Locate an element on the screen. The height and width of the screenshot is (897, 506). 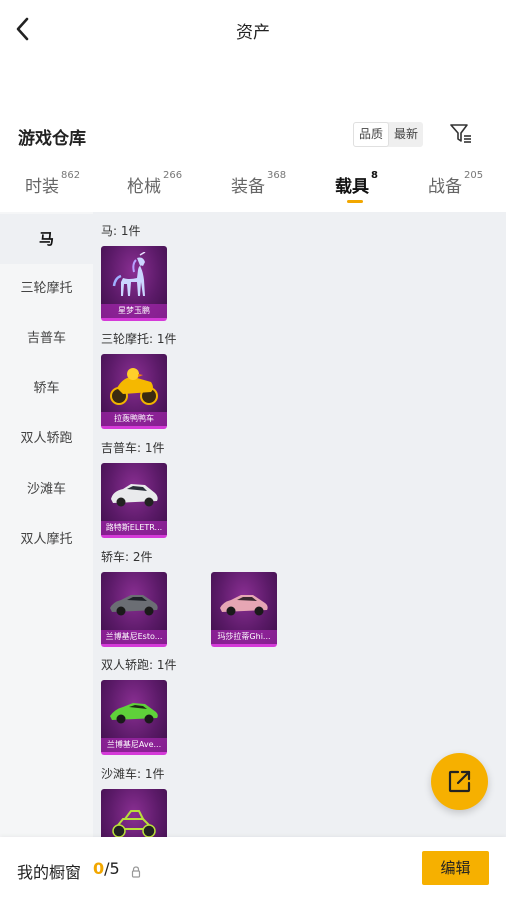
tab-weapons: 枪械266 is located at coordinates (154, 183).